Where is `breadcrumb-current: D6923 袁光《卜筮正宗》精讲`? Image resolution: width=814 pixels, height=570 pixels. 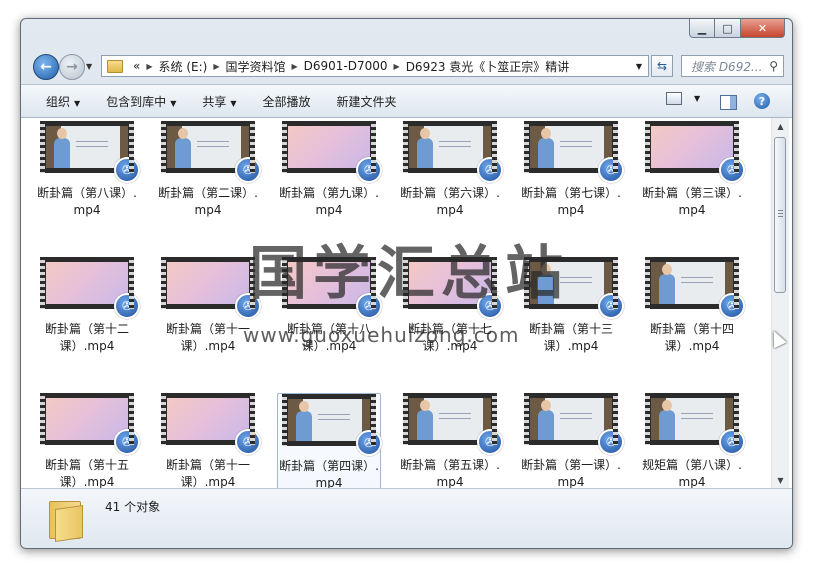 breadcrumb-current: D6923 袁光《卜筮正宗》精讲 is located at coordinates (488, 66).